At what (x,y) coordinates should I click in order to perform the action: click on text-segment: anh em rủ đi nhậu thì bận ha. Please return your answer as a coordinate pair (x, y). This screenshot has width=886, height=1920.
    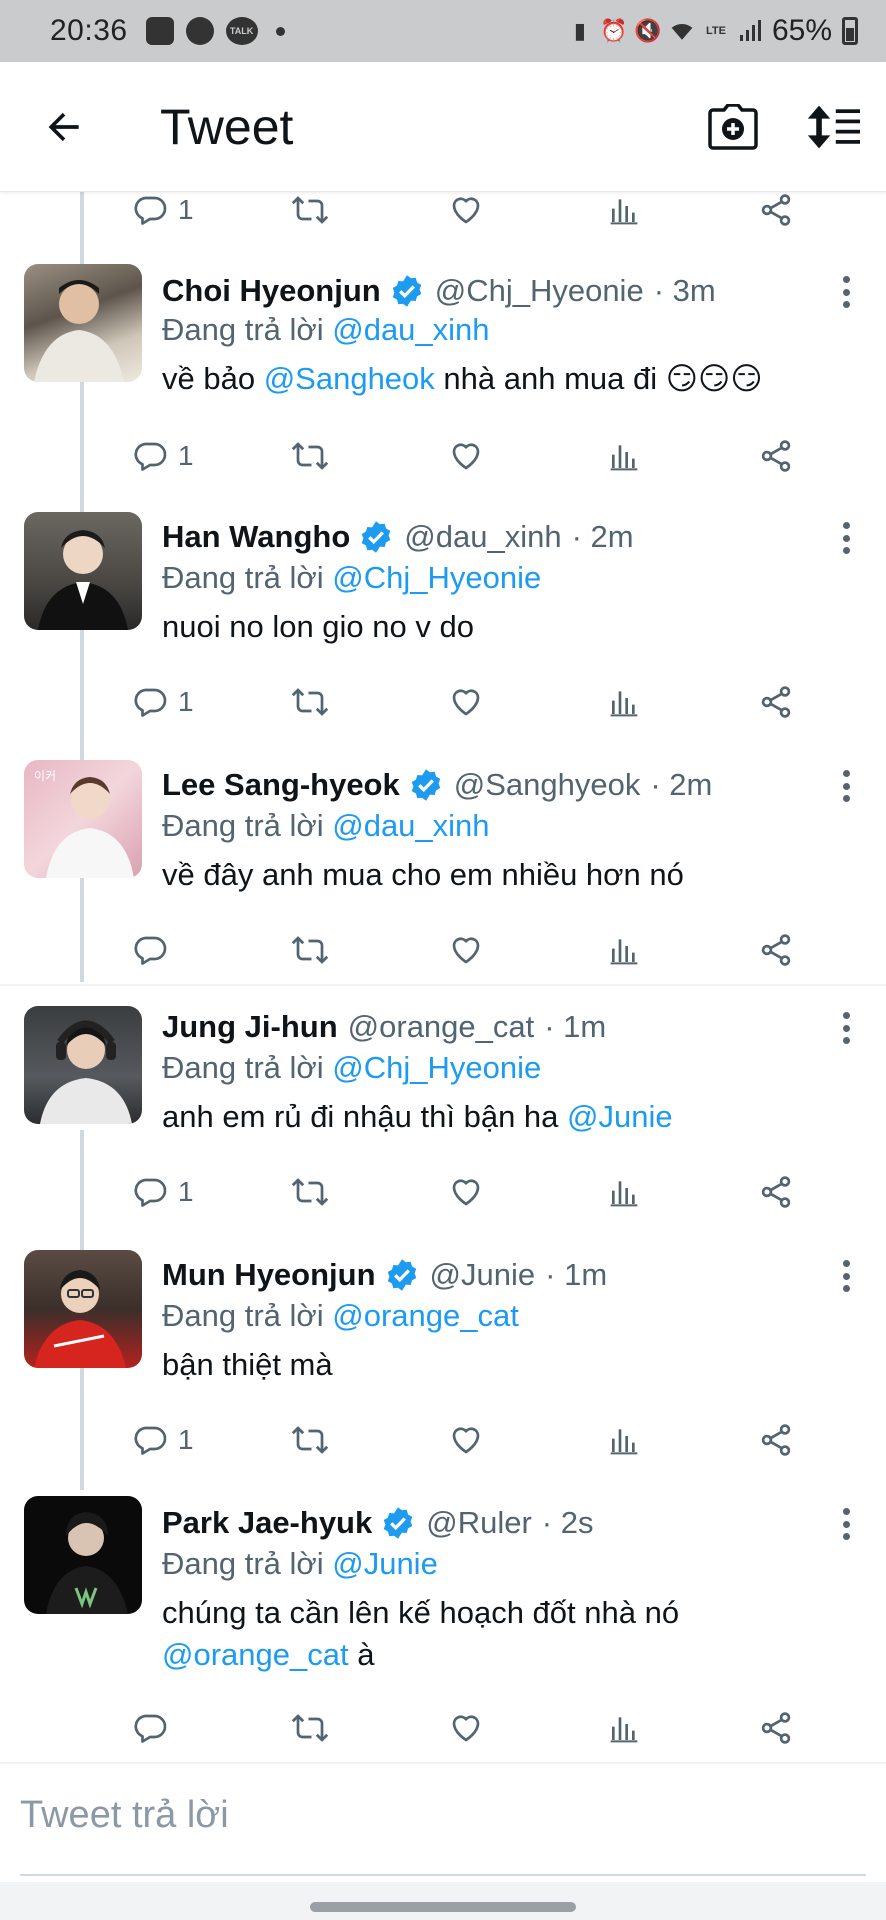
    Looking at the image, I should click on (365, 1116).